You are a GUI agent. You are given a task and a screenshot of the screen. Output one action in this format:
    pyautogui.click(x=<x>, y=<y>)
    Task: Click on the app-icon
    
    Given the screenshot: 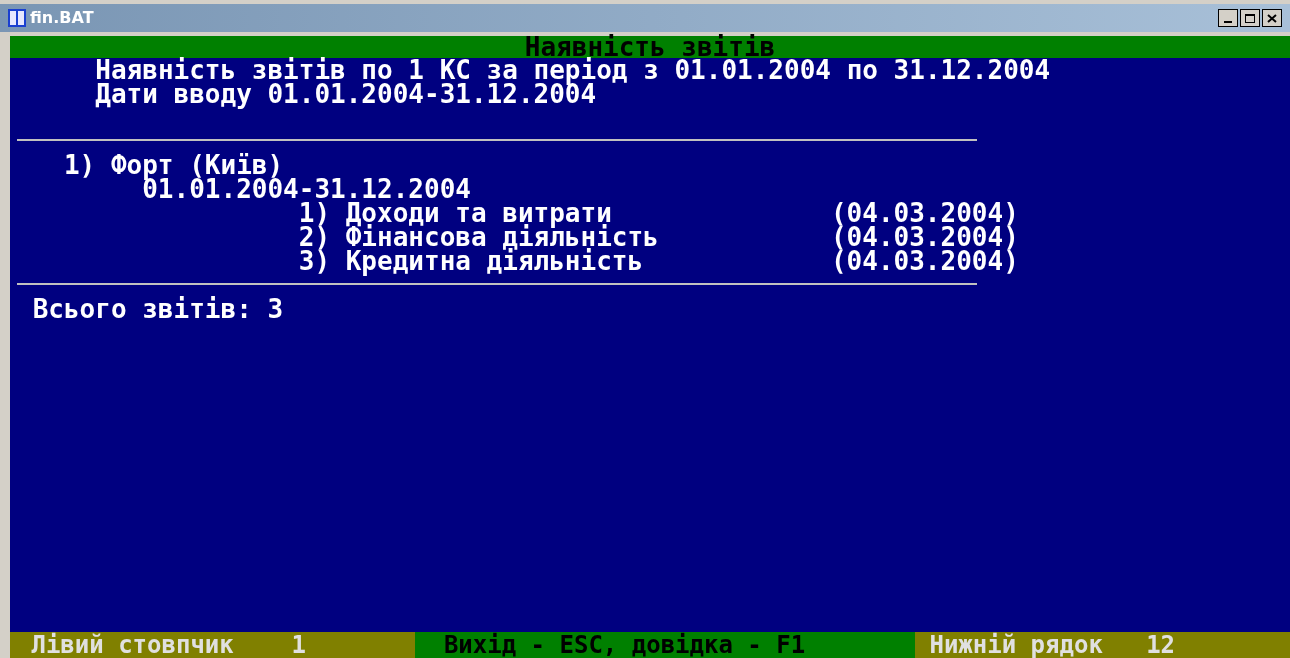 What is the action you would take?
    pyautogui.click(x=17, y=18)
    